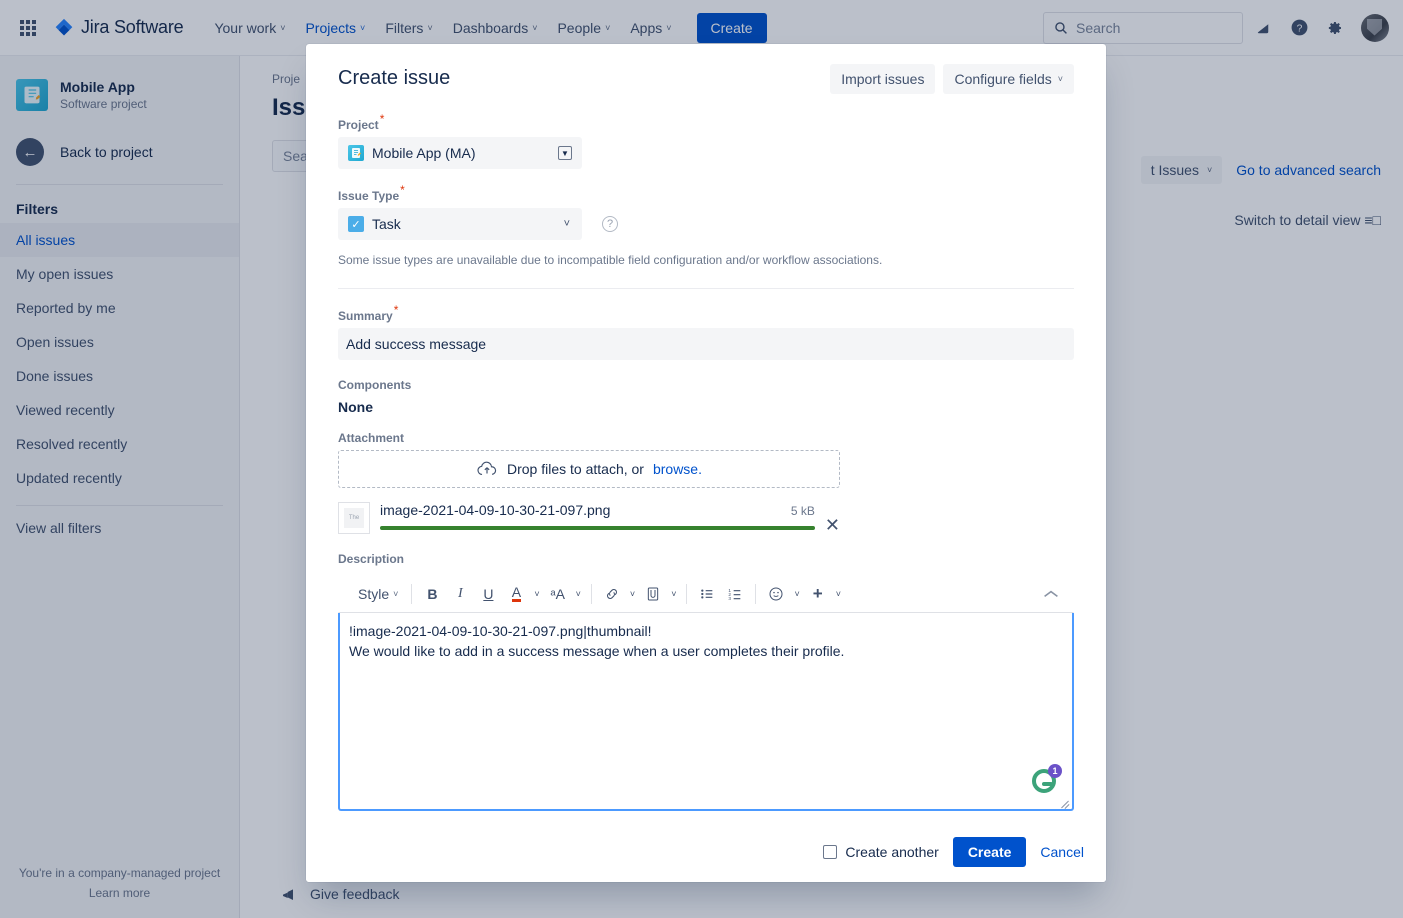 The width and height of the screenshot is (1403, 918). What do you see at coordinates (776, 594) in the screenshot?
I see `emoji-icon` at bounding box center [776, 594].